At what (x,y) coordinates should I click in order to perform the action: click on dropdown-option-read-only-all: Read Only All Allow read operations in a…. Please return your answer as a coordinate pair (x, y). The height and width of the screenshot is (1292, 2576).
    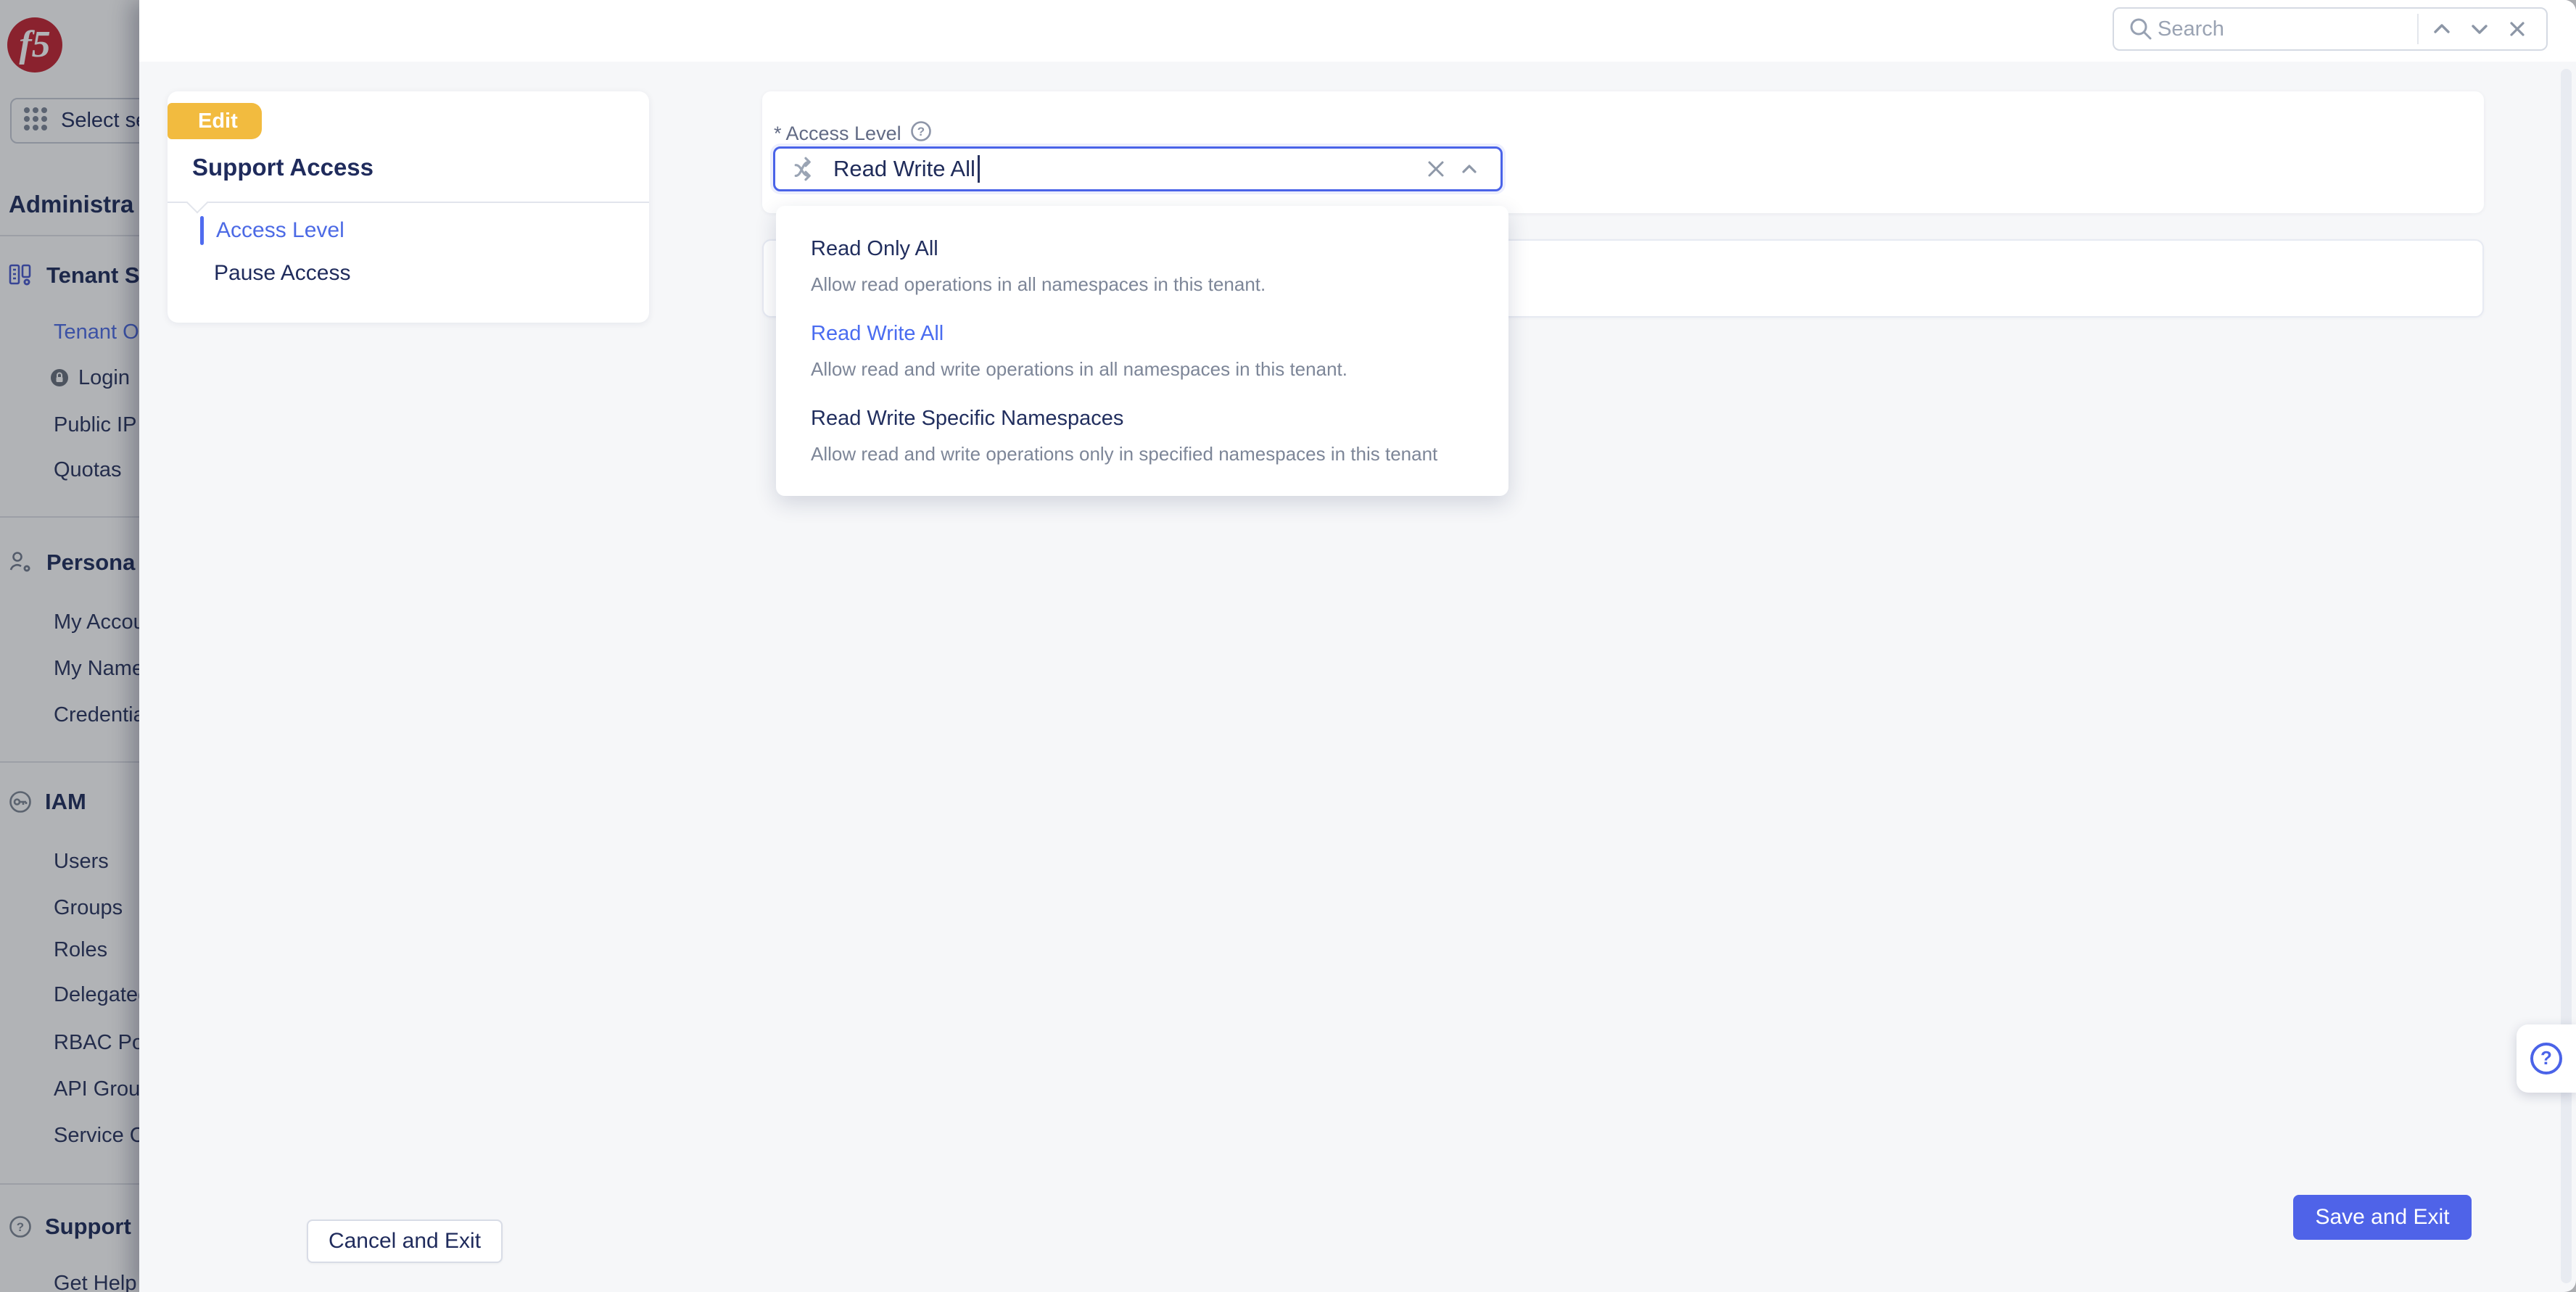
    Looking at the image, I should click on (1142, 265).